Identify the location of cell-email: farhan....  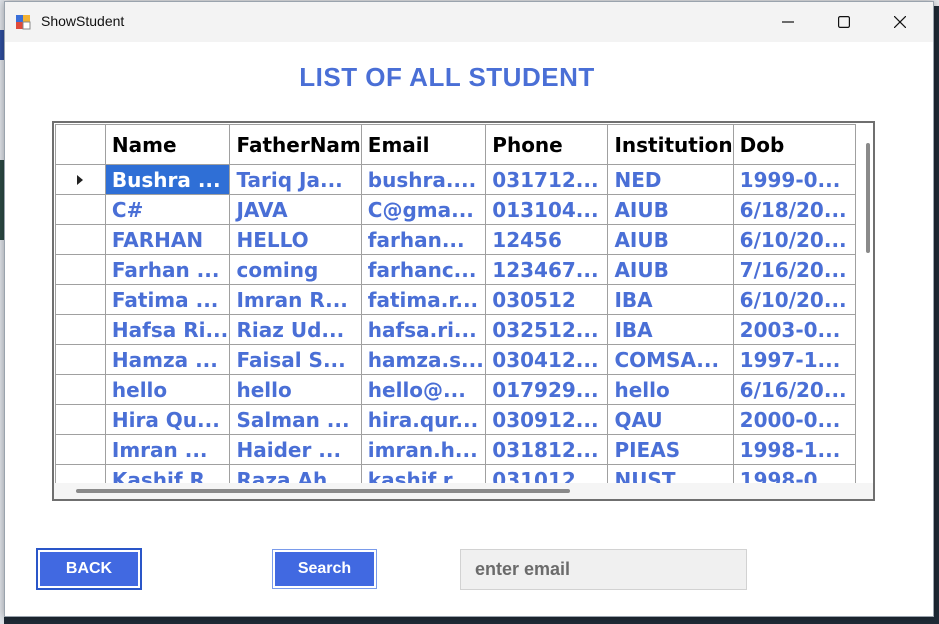
(423, 239).